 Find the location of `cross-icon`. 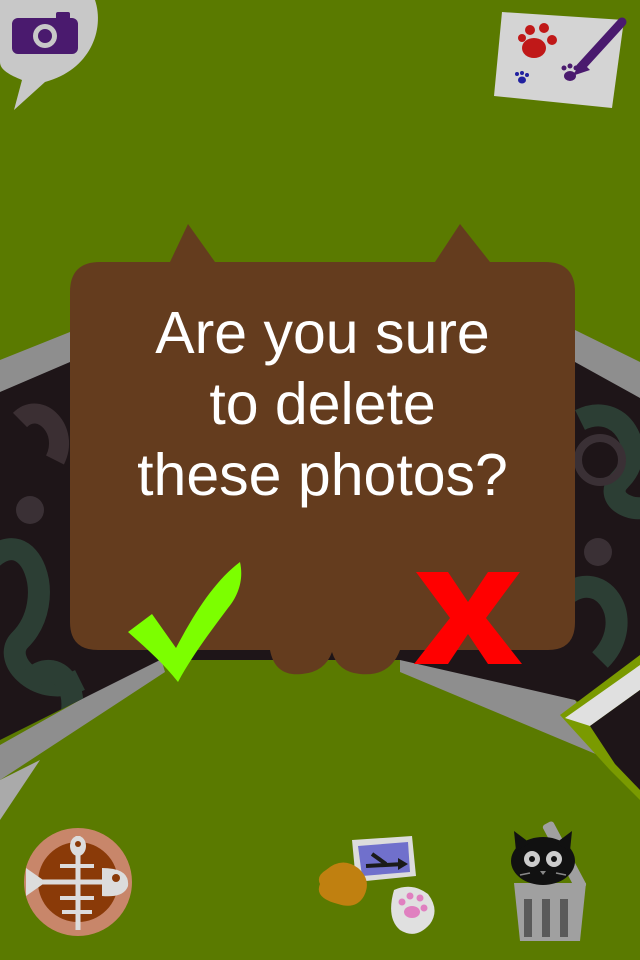

cross-icon is located at coordinates (468, 618).